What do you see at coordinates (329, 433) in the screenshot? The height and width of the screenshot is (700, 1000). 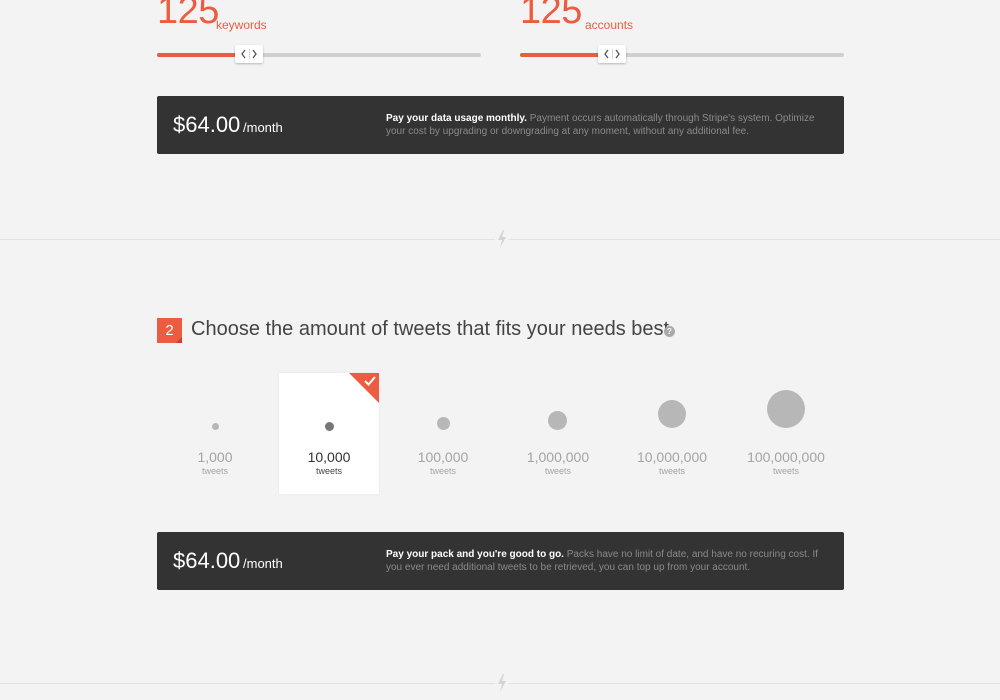 I see `tweet-option-10000: 10,000 tweets` at bounding box center [329, 433].